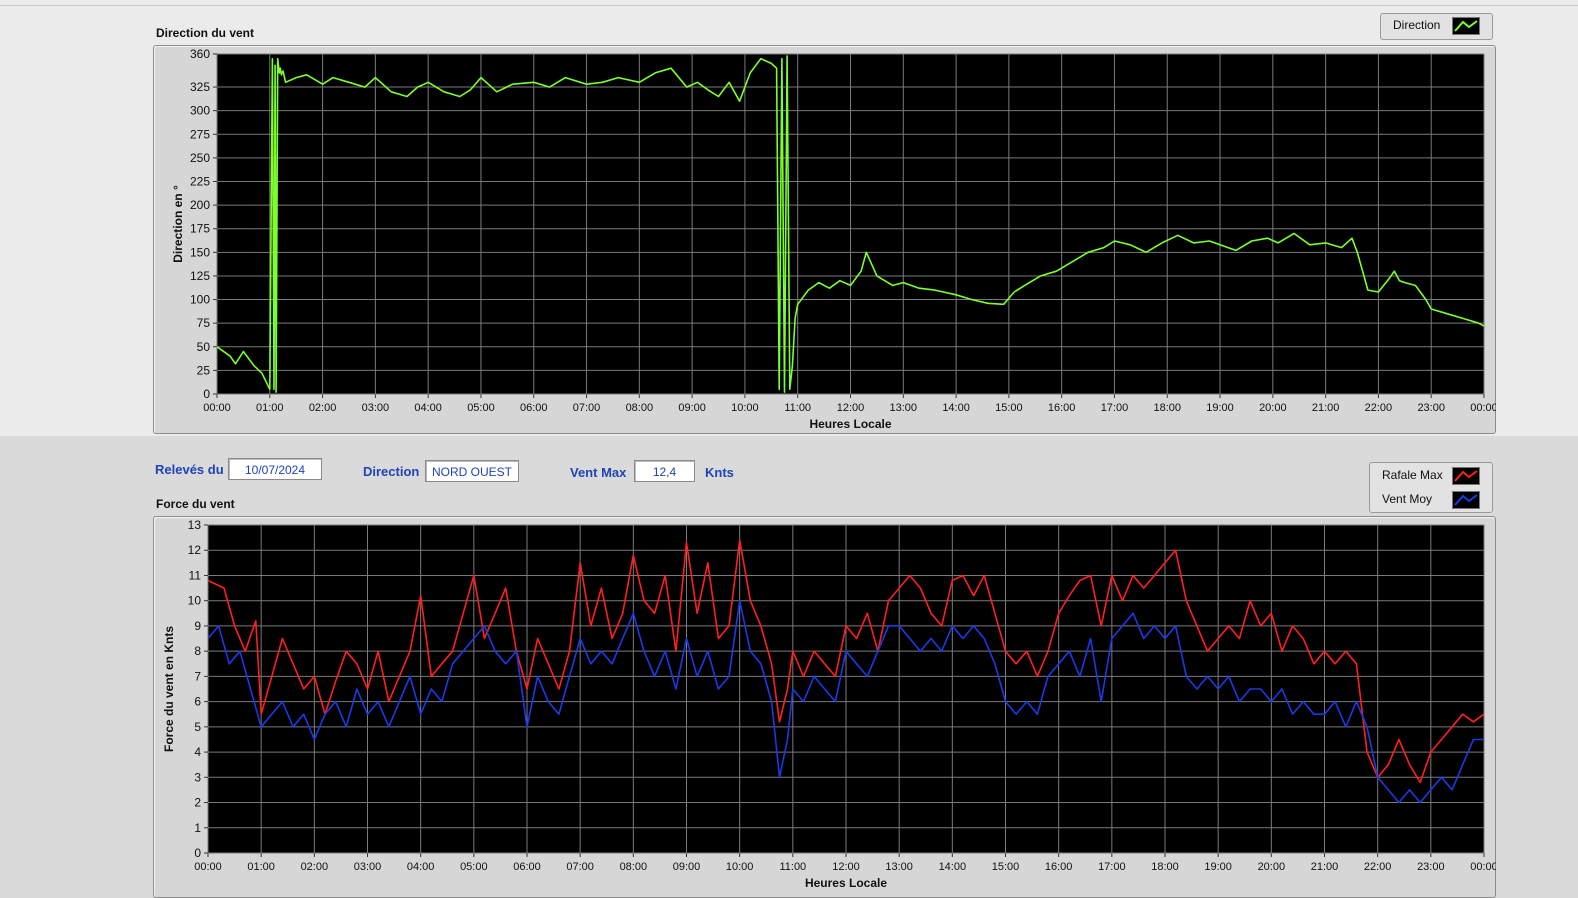 The image size is (1578, 898). Describe the element at coordinates (200, 54) in the screenshot. I see `y-tick-label: 360` at that location.